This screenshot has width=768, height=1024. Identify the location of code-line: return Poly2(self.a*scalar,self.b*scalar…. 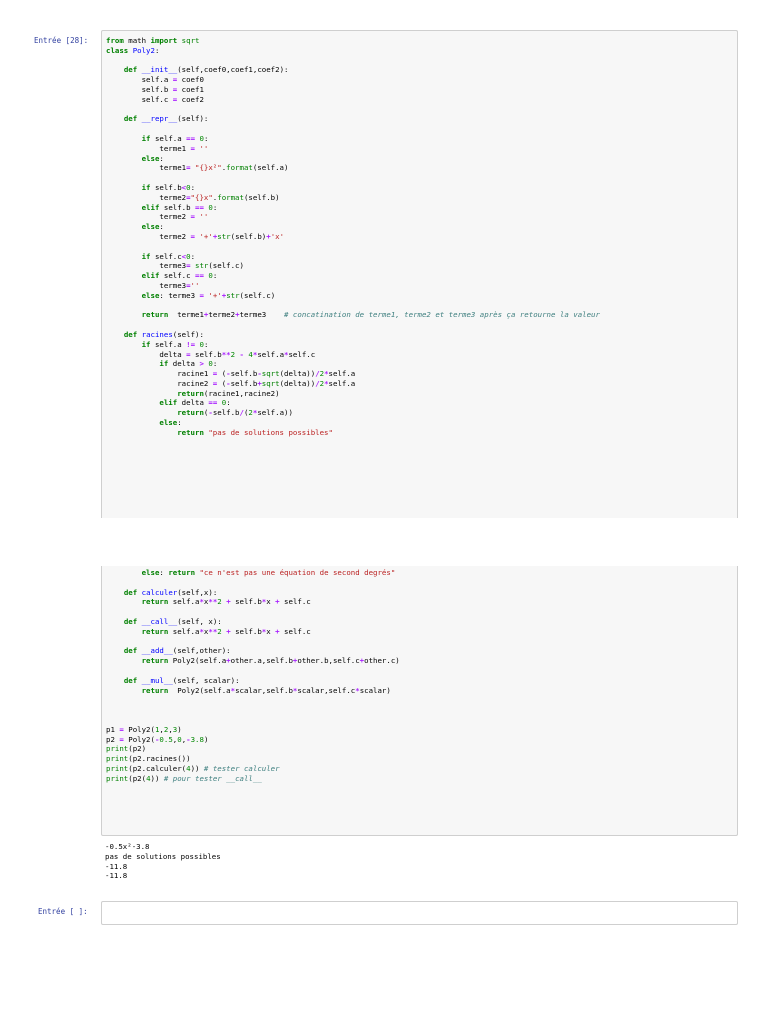
(266, 690).